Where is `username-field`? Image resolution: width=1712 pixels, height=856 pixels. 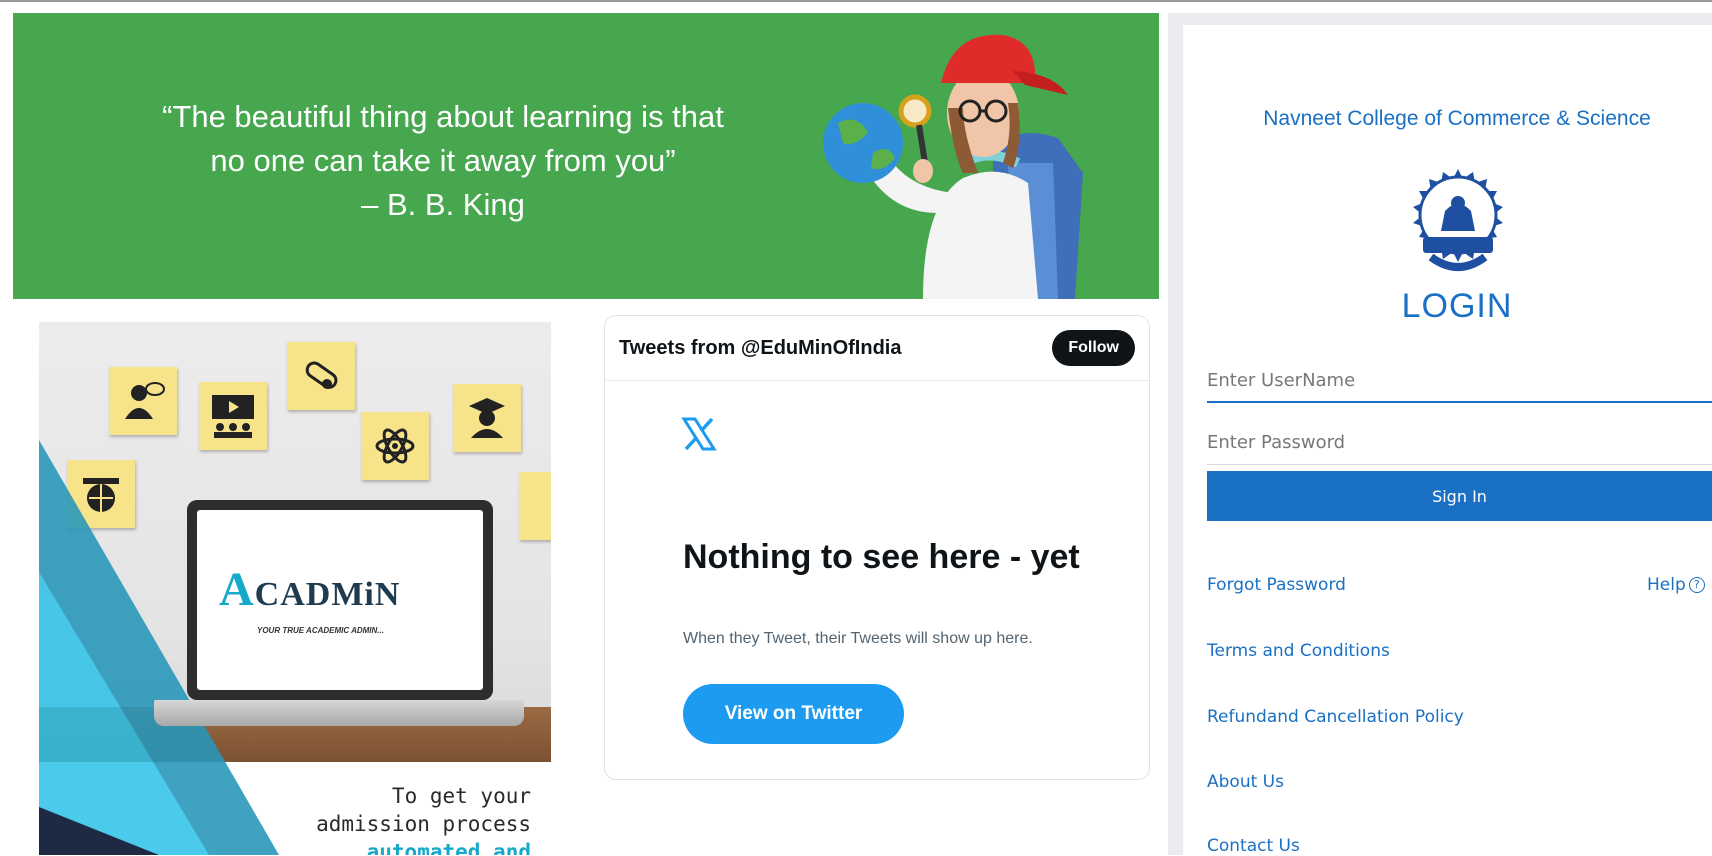 username-field is located at coordinates (1459, 381).